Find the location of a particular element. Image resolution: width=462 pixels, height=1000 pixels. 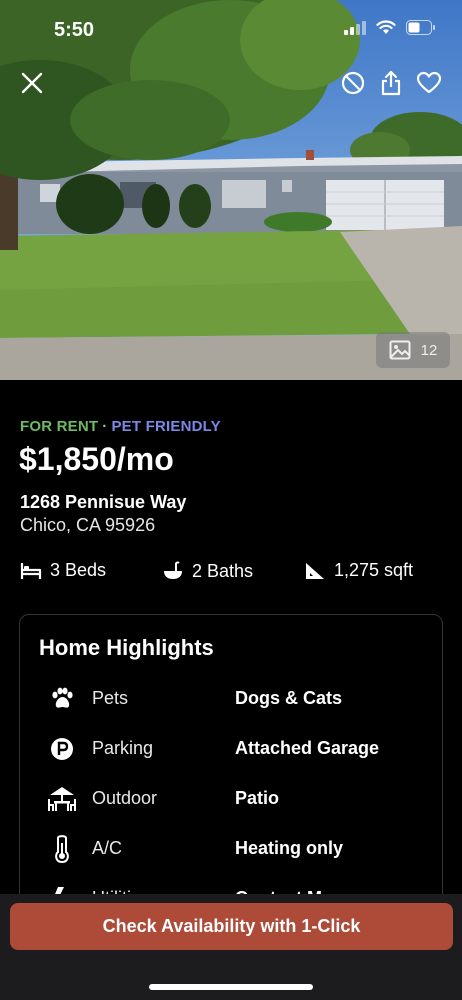

highlight-label: Outdoor is located at coordinates (125, 798).